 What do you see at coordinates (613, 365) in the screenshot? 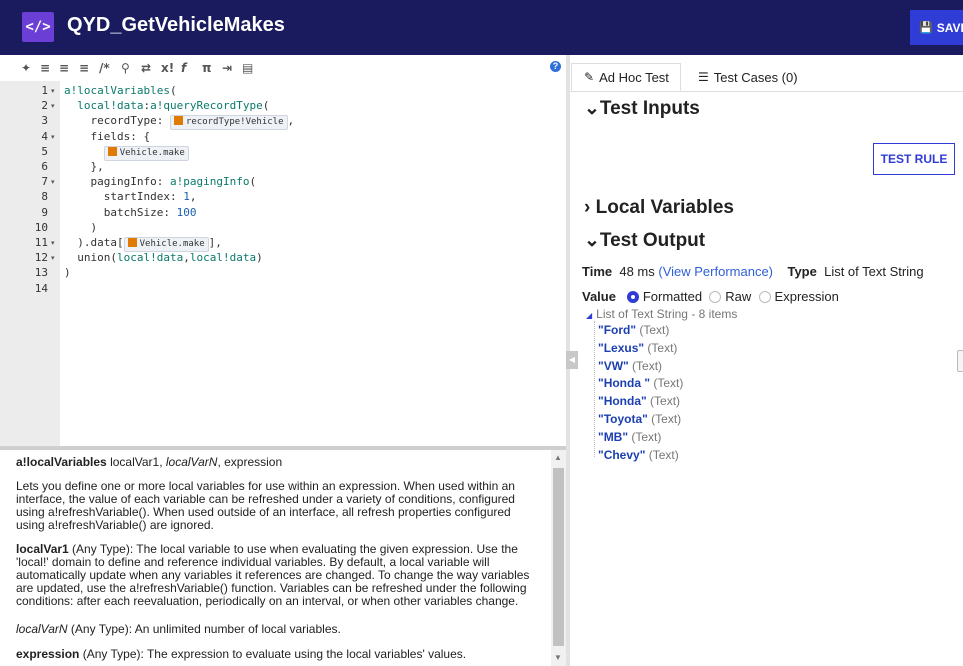
I see `item-value: "VW"` at bounding box center [613, 365].